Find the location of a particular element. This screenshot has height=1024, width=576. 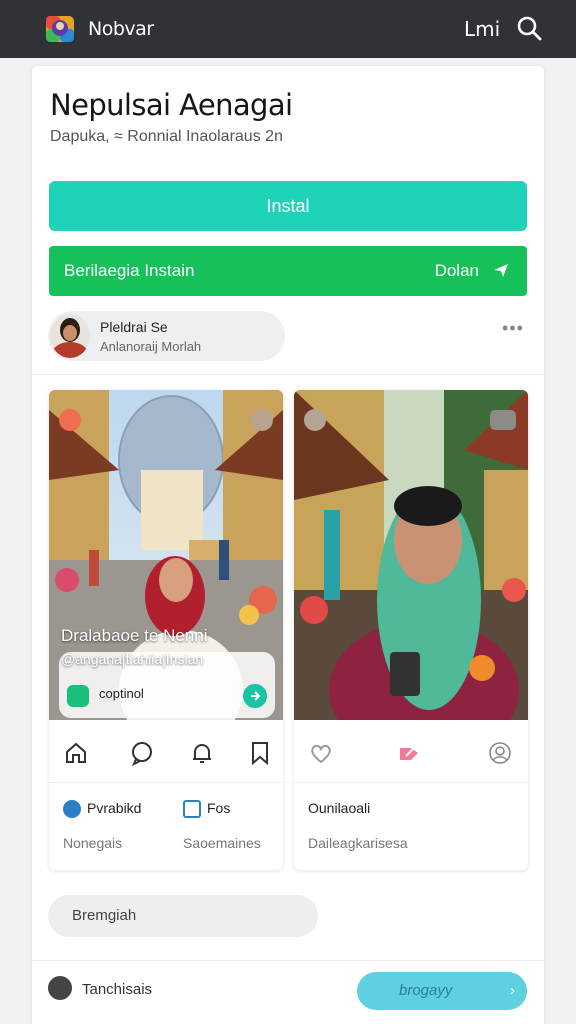

share-icon is located at coordinates (409, 753).